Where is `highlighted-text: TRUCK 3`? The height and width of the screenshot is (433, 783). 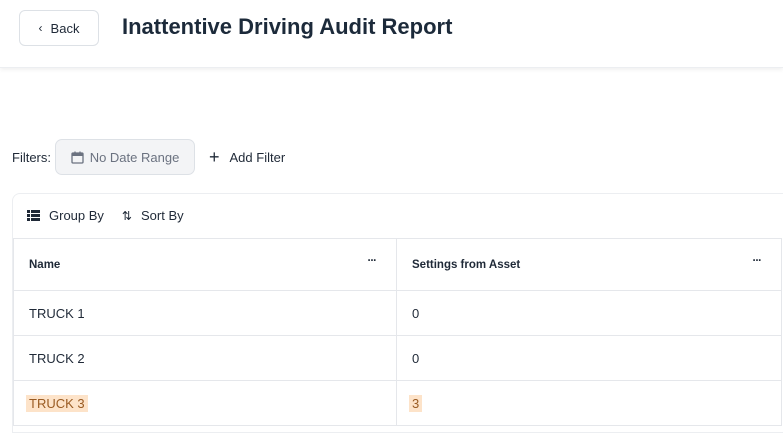 highlighted-text: TRUCK 3 is located at coordinates (57, 403).